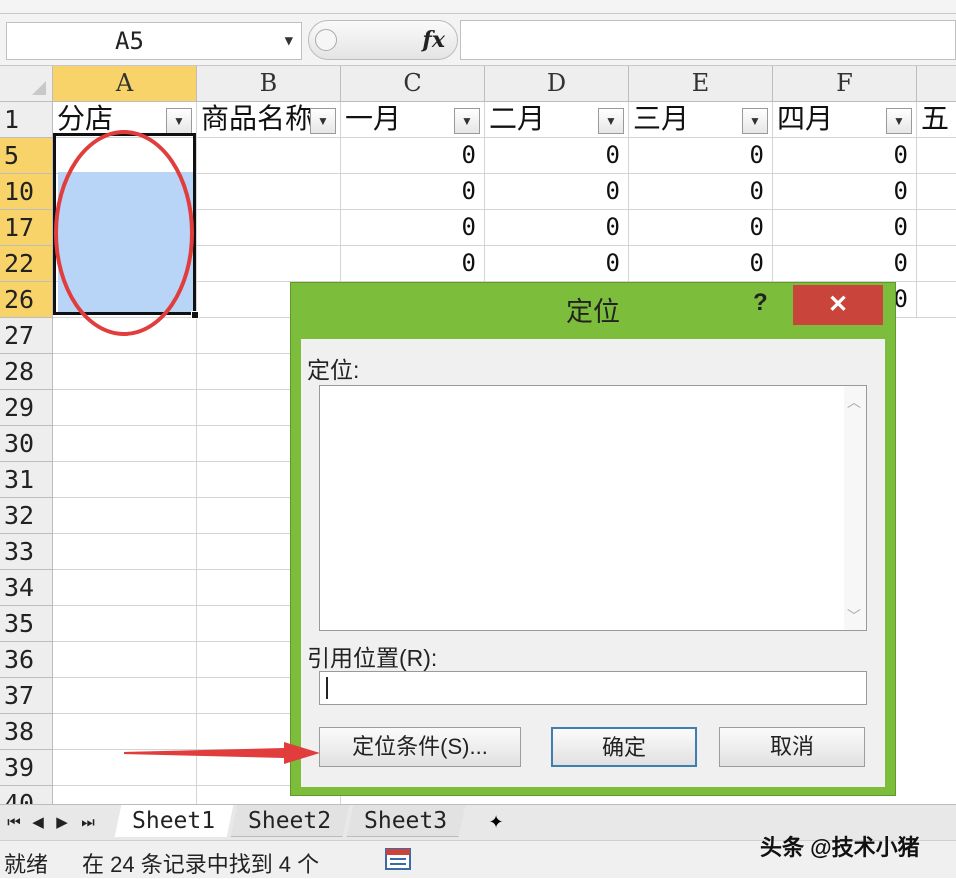 This screenshot has height=879, width=956. I want to click on header-cell-may: 五, so click(936, 120).